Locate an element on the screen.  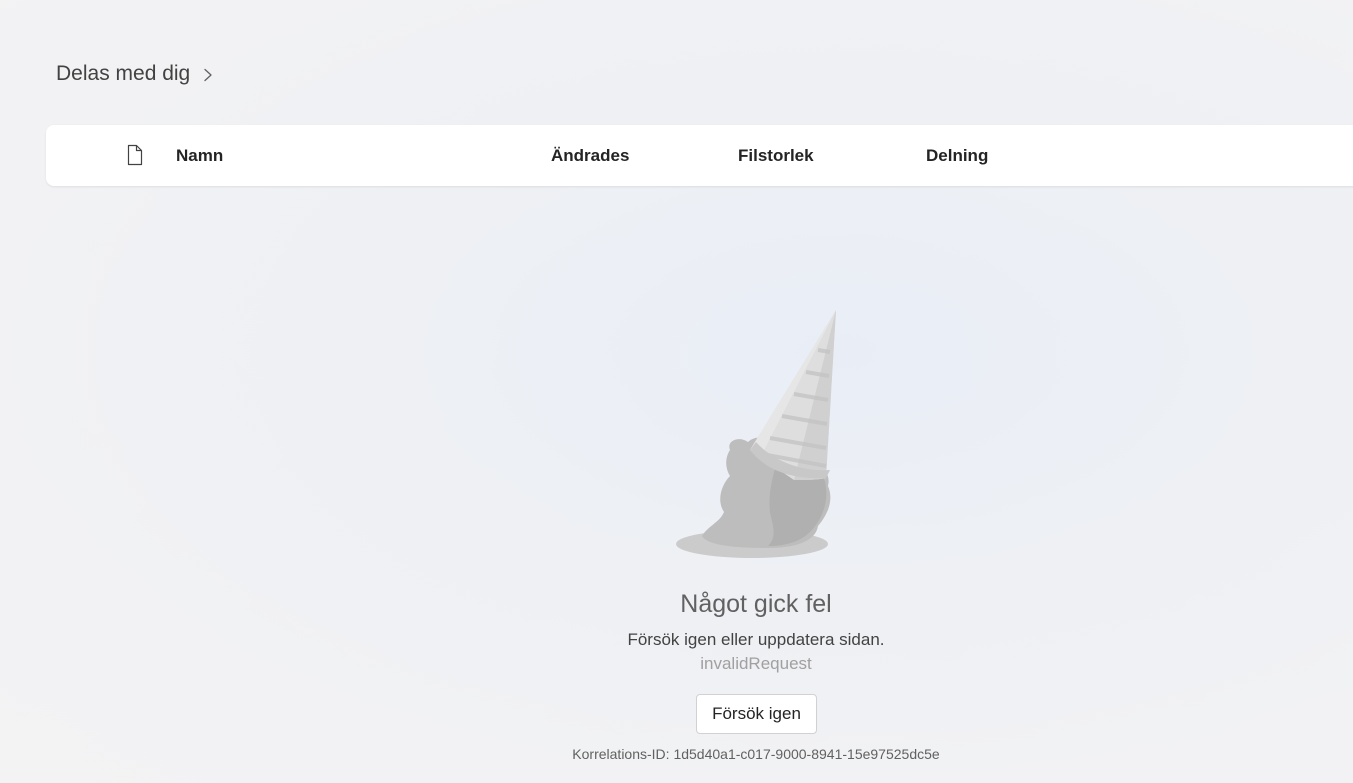
breadcrumb-title: Delas med dig is located at coordinates (123, 74).